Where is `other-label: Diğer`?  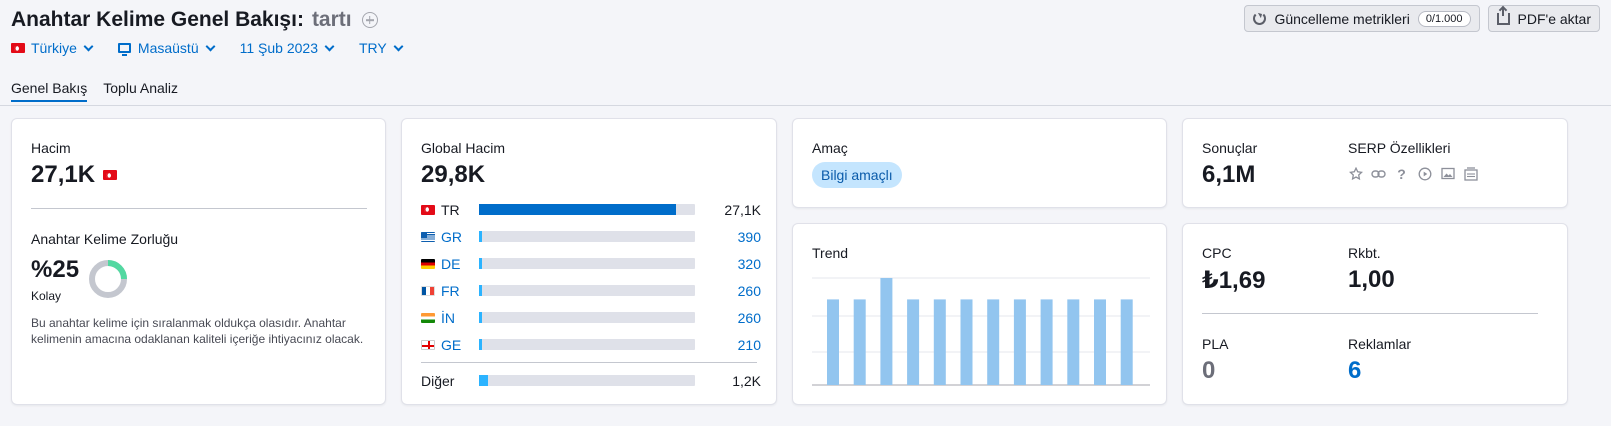 other-label: Diğer is located at coordinates (438, 380).